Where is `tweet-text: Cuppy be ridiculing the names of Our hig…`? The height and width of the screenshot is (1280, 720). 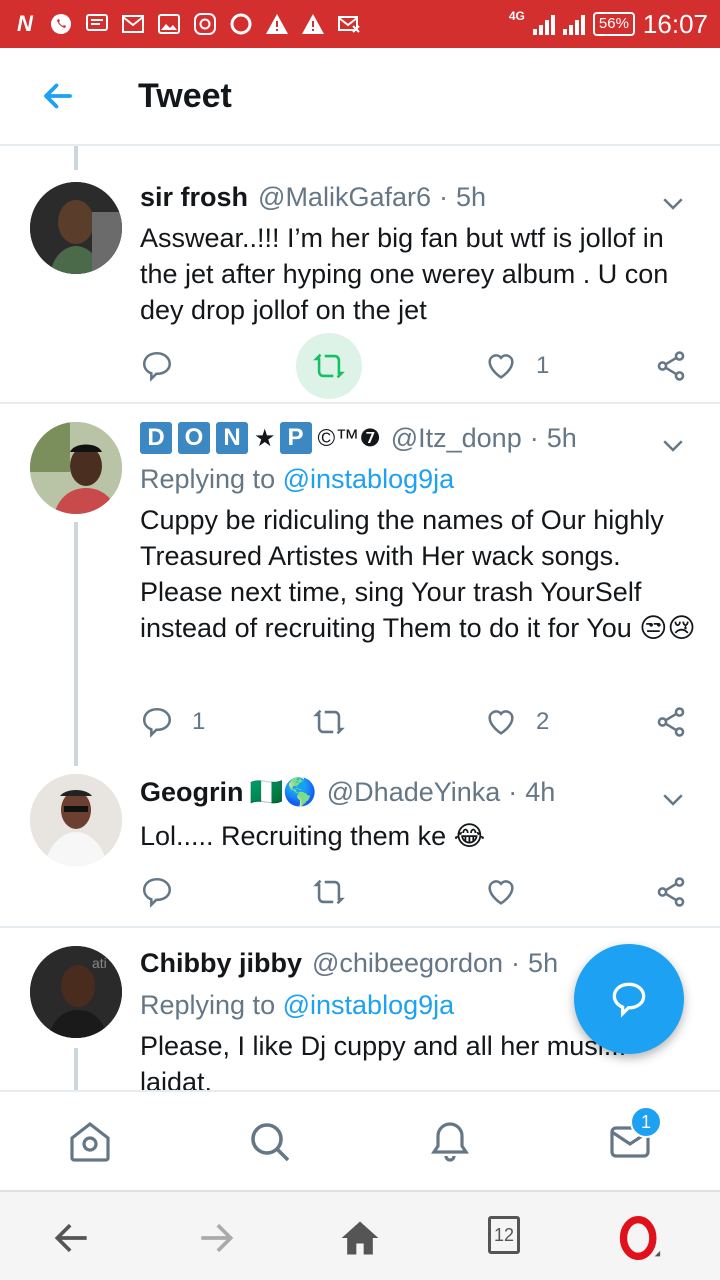
tweet-text: Cuppy be ridiculing the names of Our hig… is located at coordinates (418, 574).